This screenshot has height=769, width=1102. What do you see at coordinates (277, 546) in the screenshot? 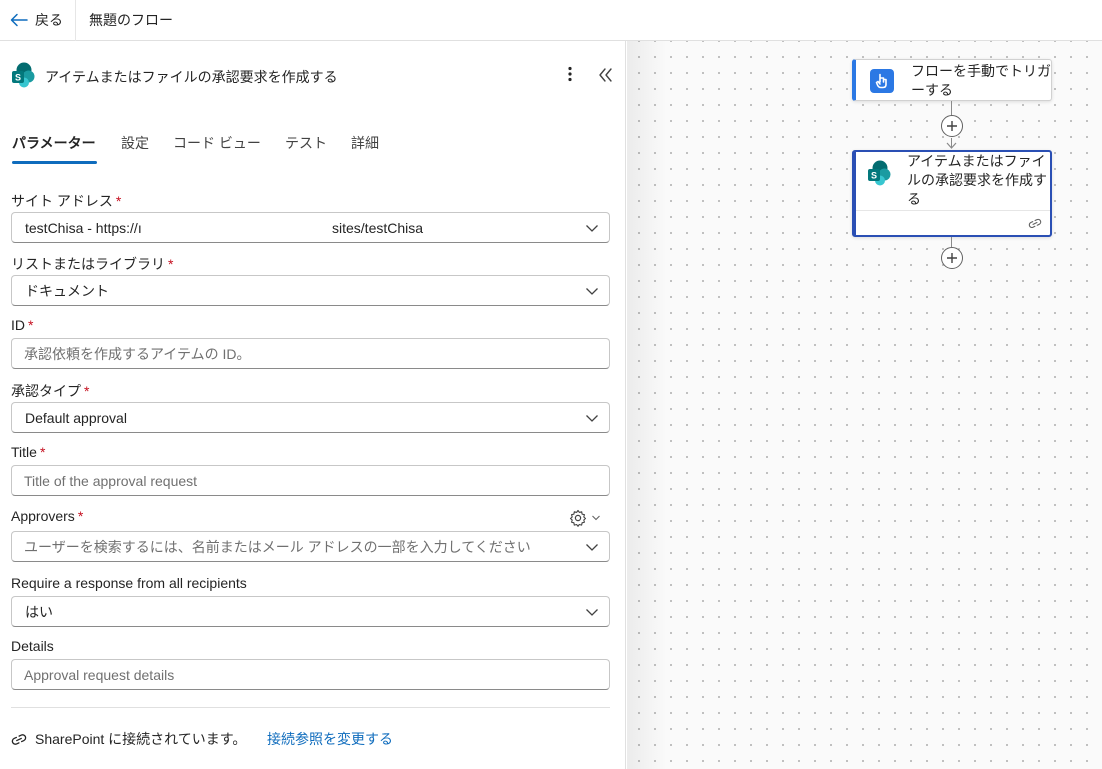
I see `approvers-placeholder: ユーザーを検索するには、名前またはメール アドレスの一部を入力してください` at bounding box center [277, 546].